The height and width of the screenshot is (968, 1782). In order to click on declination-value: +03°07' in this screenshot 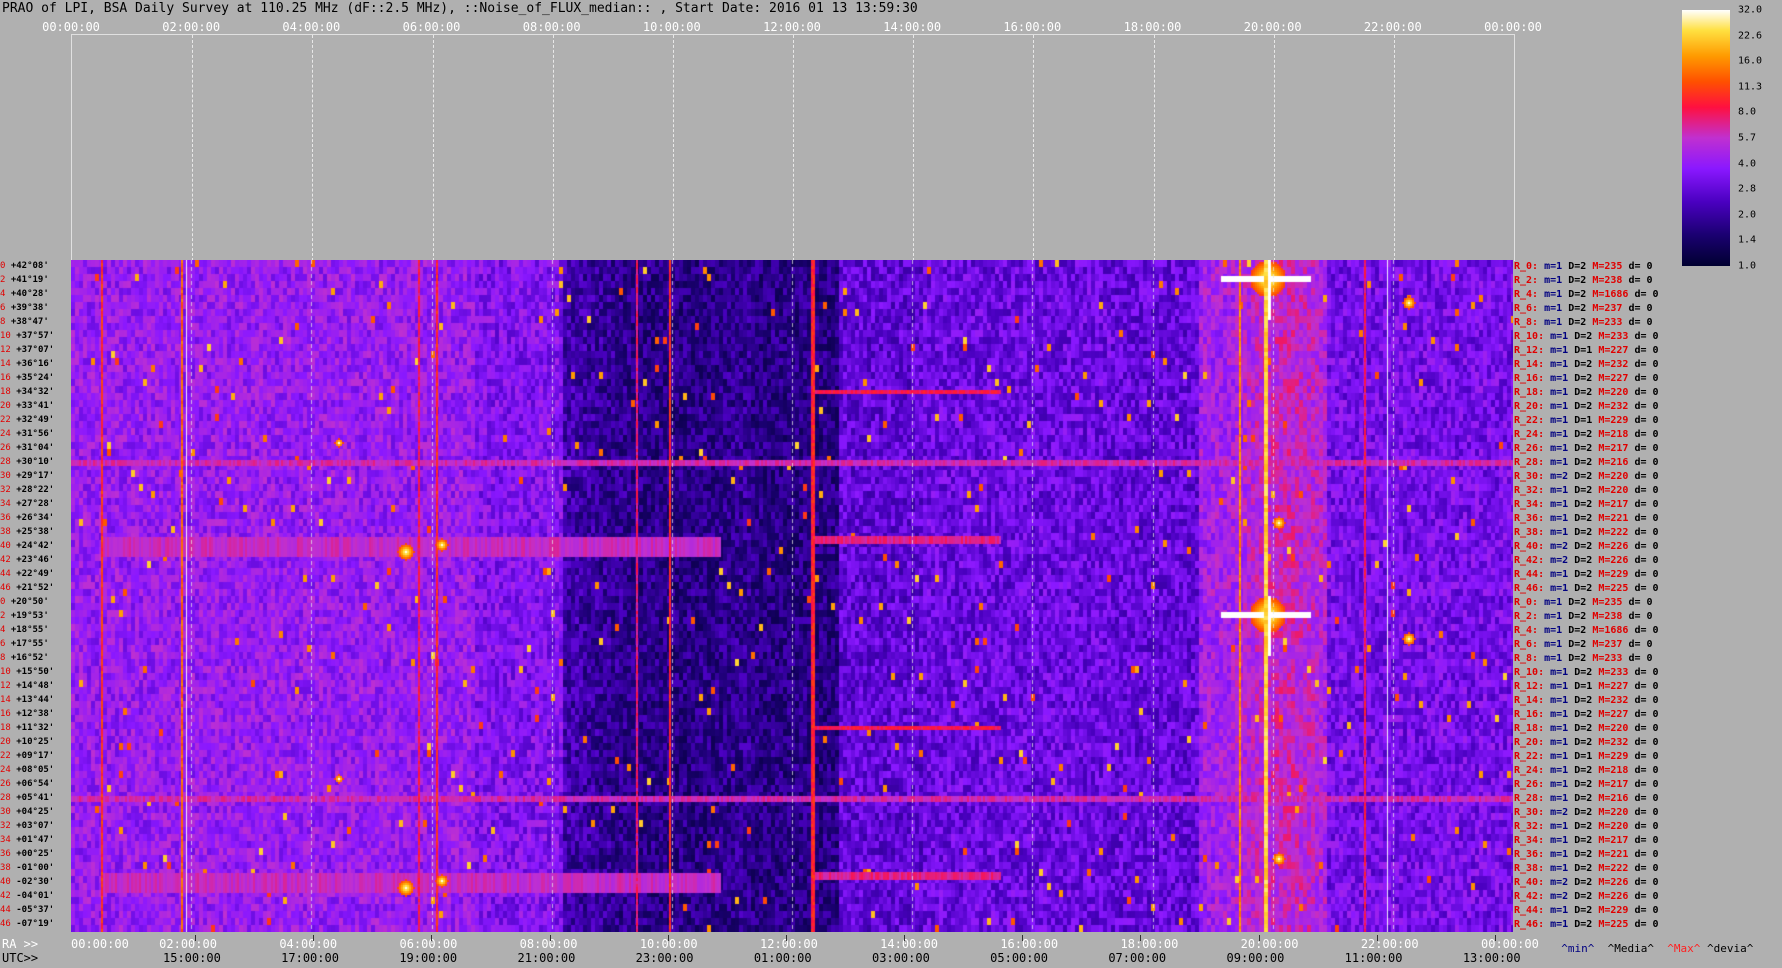, I will do `click(35, 826)`.